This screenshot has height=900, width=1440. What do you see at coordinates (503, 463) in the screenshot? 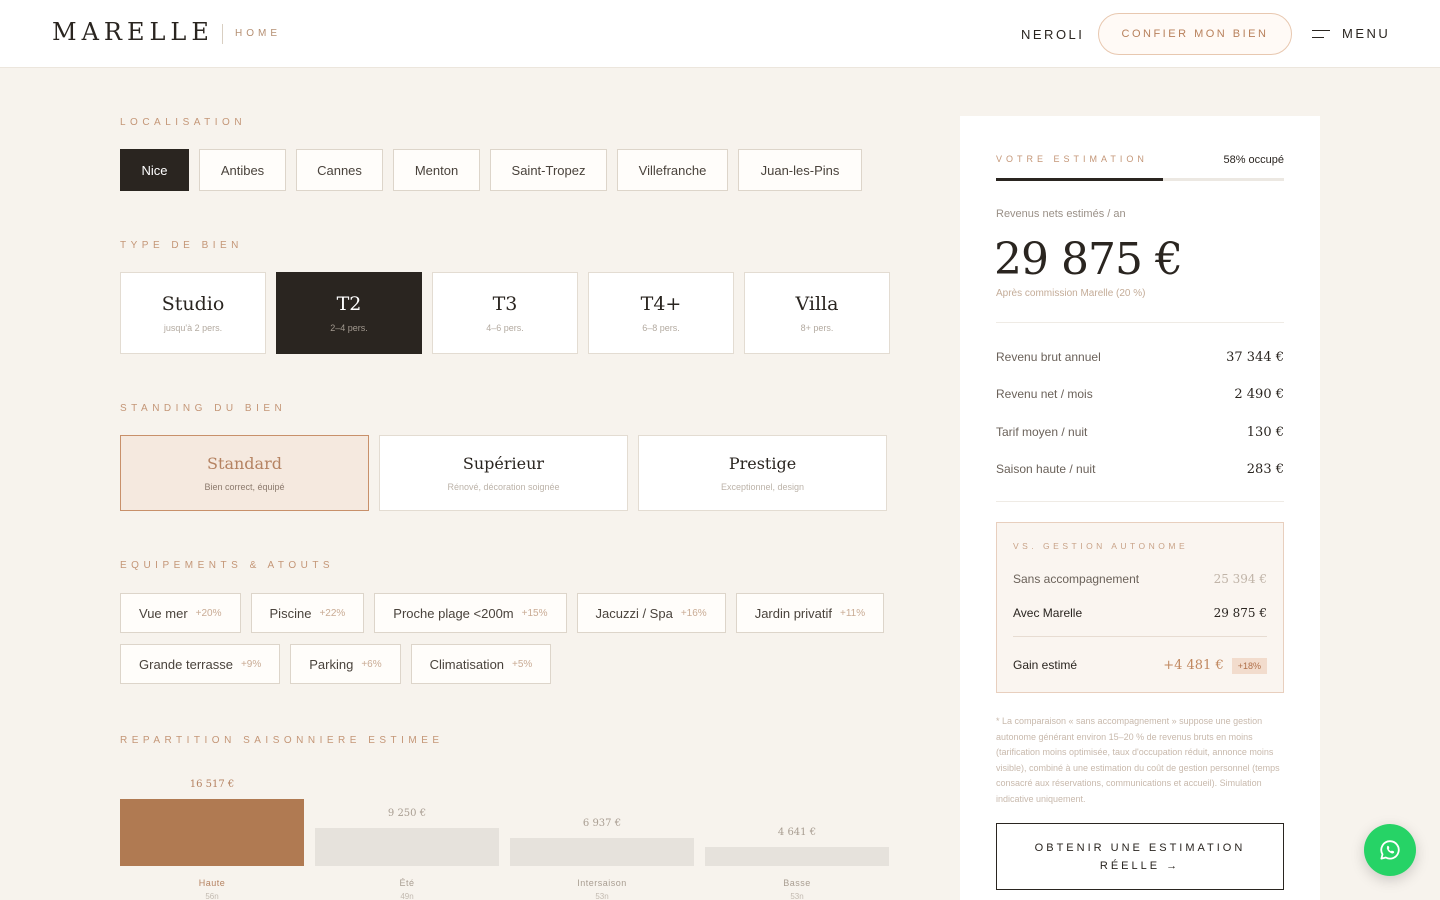
I see `standing-name: Supérieur` at bounding box center [503, 463].